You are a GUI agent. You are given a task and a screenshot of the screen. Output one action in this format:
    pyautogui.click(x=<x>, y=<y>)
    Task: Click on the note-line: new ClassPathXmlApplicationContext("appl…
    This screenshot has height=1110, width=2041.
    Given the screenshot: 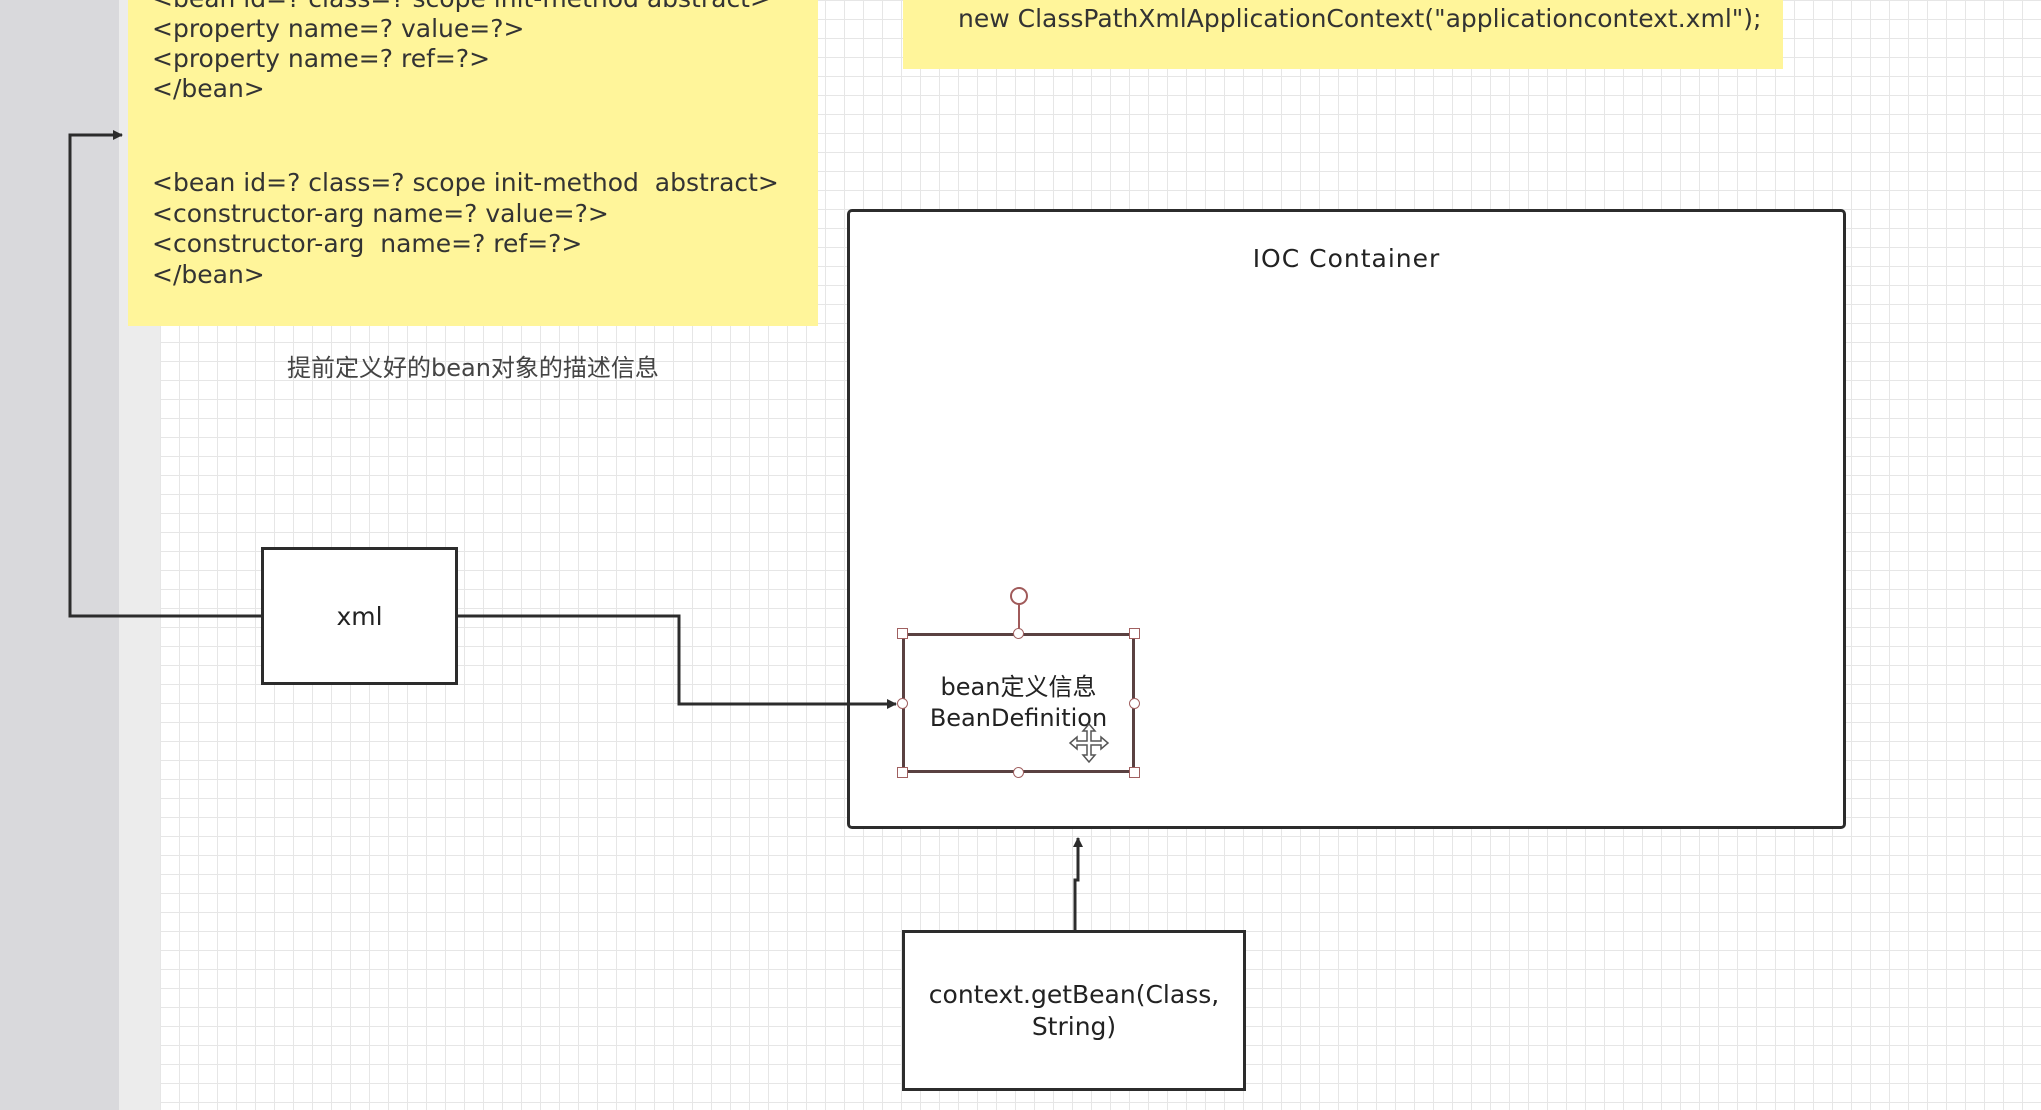 What is the action you would take?
    pyautogui.click(x=1360, y=18)
    